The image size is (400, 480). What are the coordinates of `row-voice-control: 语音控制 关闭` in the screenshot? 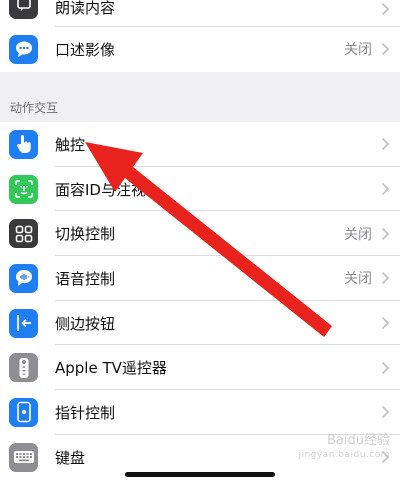 It's located at (200, 278).